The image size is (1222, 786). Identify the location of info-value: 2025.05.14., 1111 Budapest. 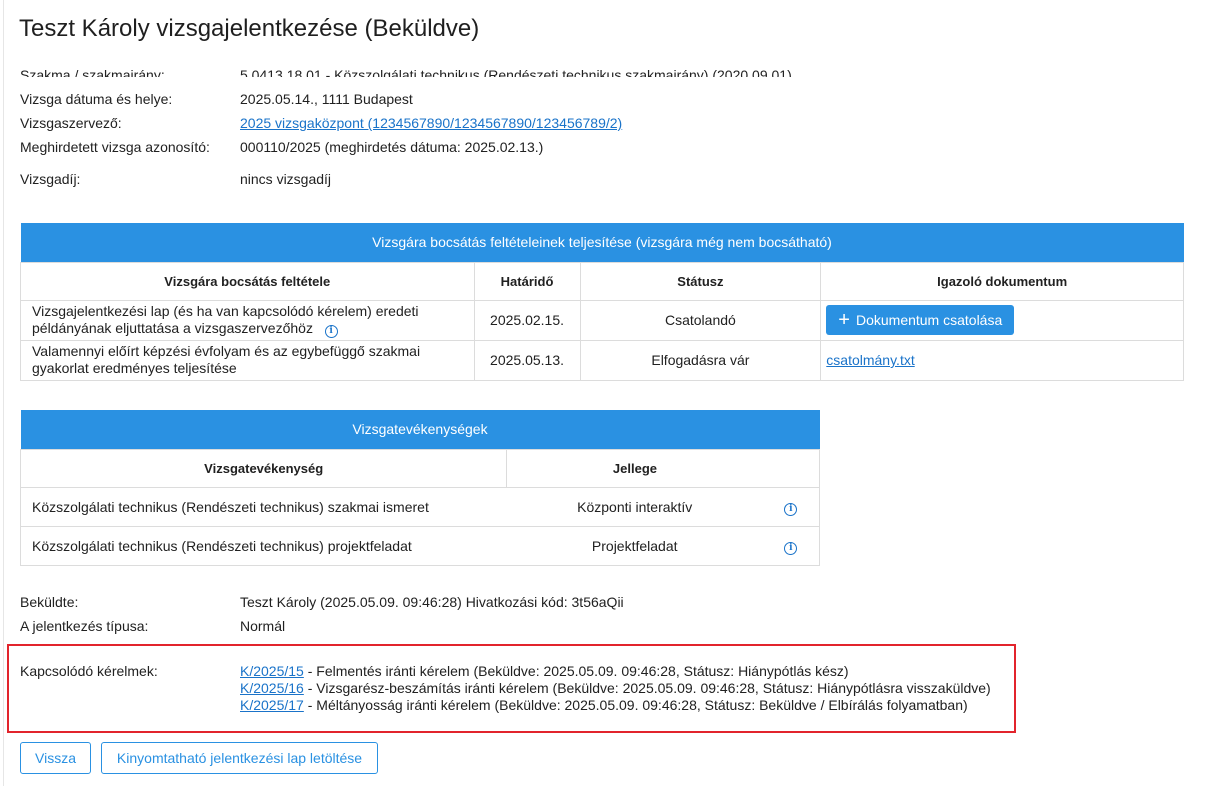
(326, 99).